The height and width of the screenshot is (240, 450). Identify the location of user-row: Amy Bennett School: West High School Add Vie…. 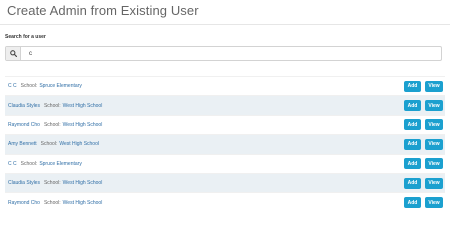
(225, 144).